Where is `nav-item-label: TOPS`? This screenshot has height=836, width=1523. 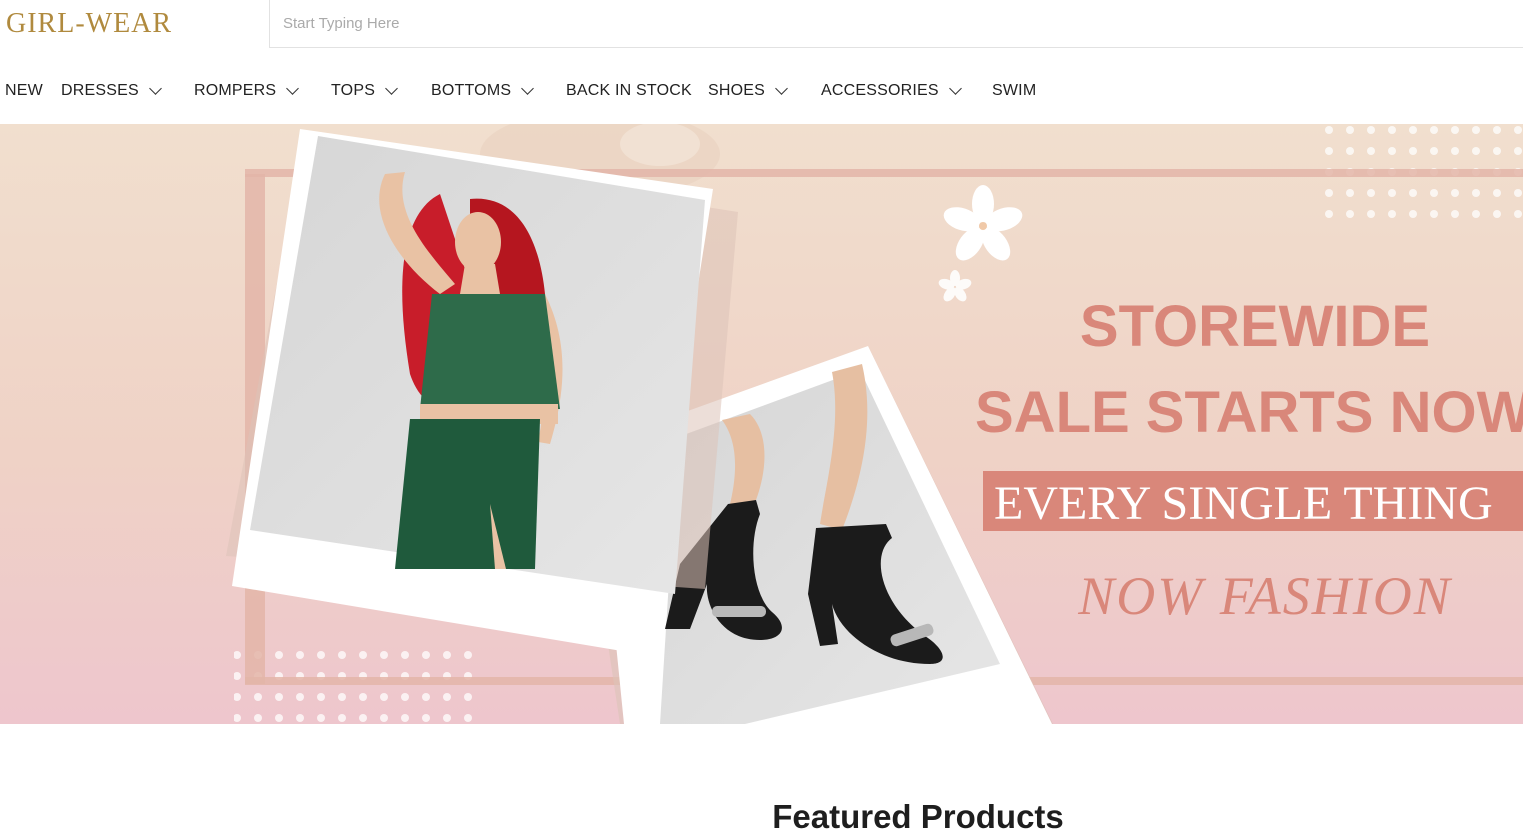
nav-item-label: TOPS is located at coordinates (353, 90).